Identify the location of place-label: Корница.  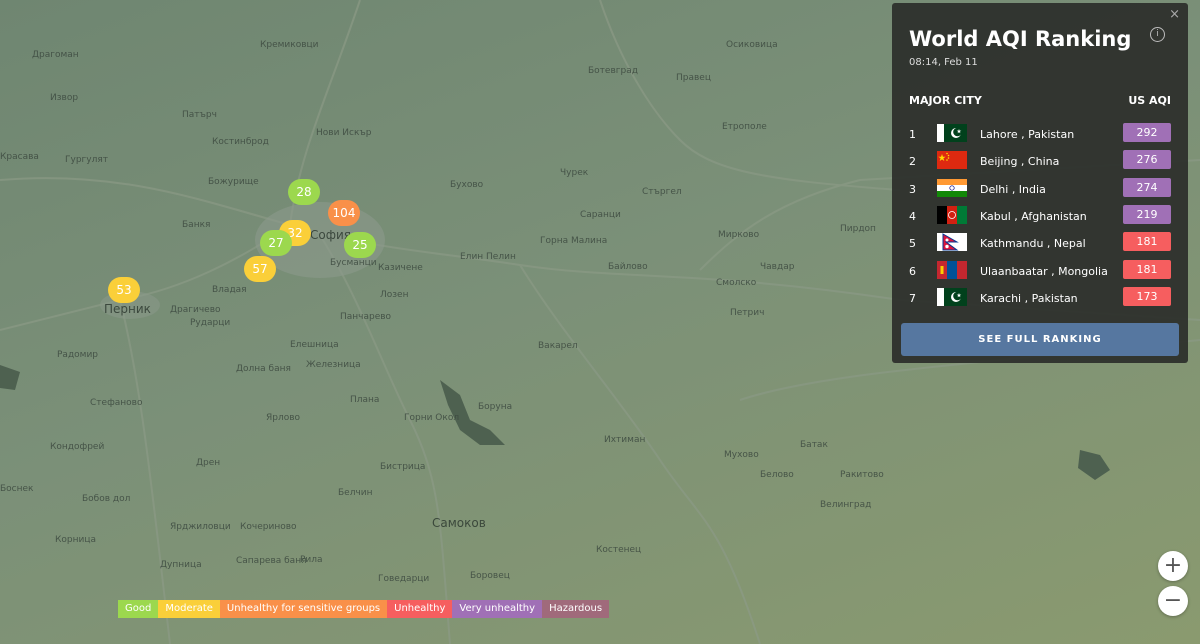
(75, 540).